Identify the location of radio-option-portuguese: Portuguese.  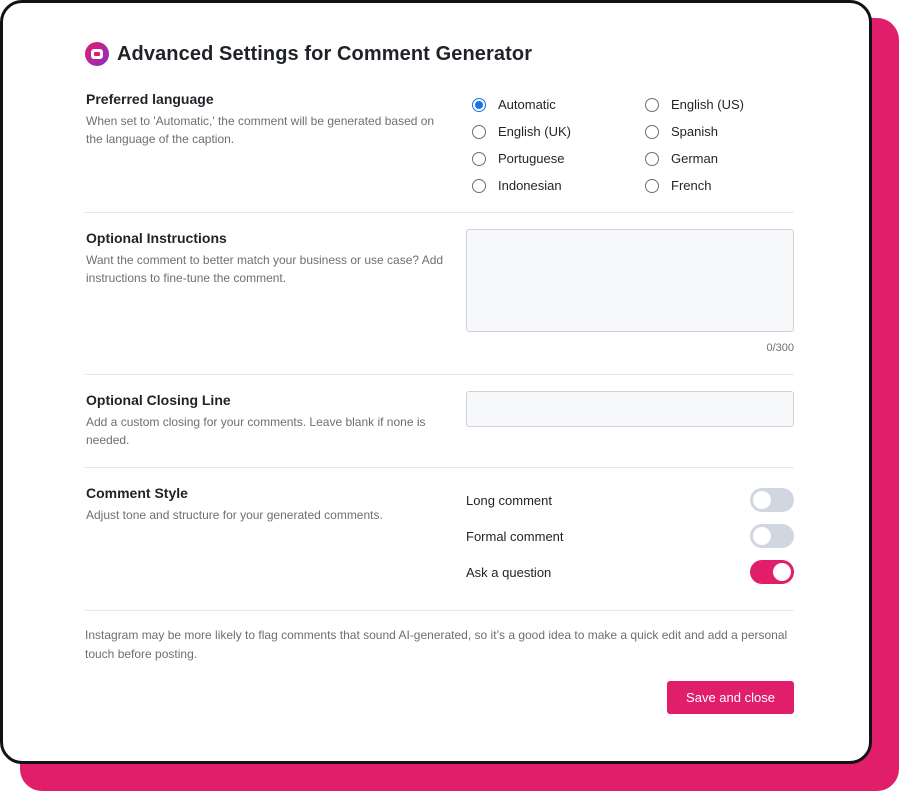
(518, 158).